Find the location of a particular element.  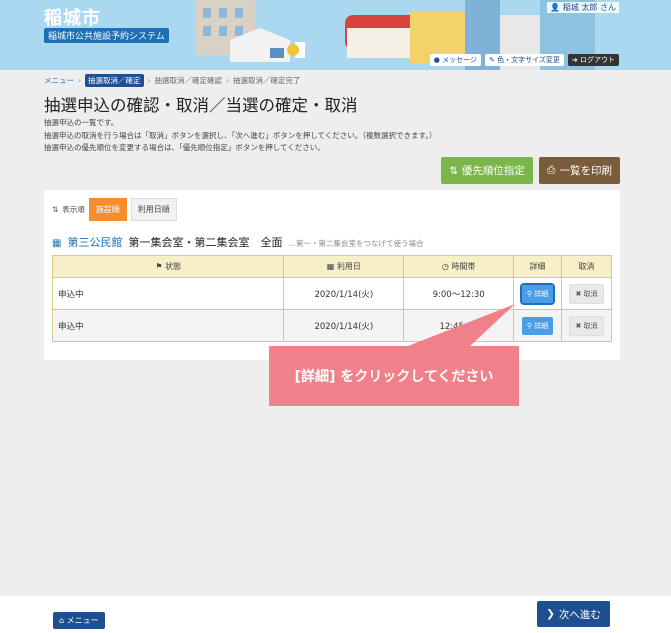

page-title: 抽選申込の確認・取消／当選の確定・取消 is located at coordinates (201, 105).